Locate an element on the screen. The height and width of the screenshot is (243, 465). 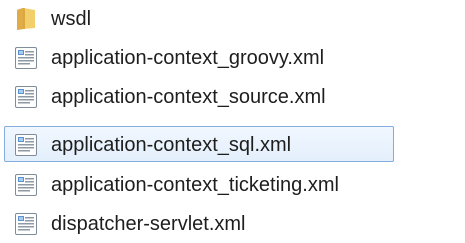
file-name: application-context_groovy.xml is located at coordinates (188, 58).